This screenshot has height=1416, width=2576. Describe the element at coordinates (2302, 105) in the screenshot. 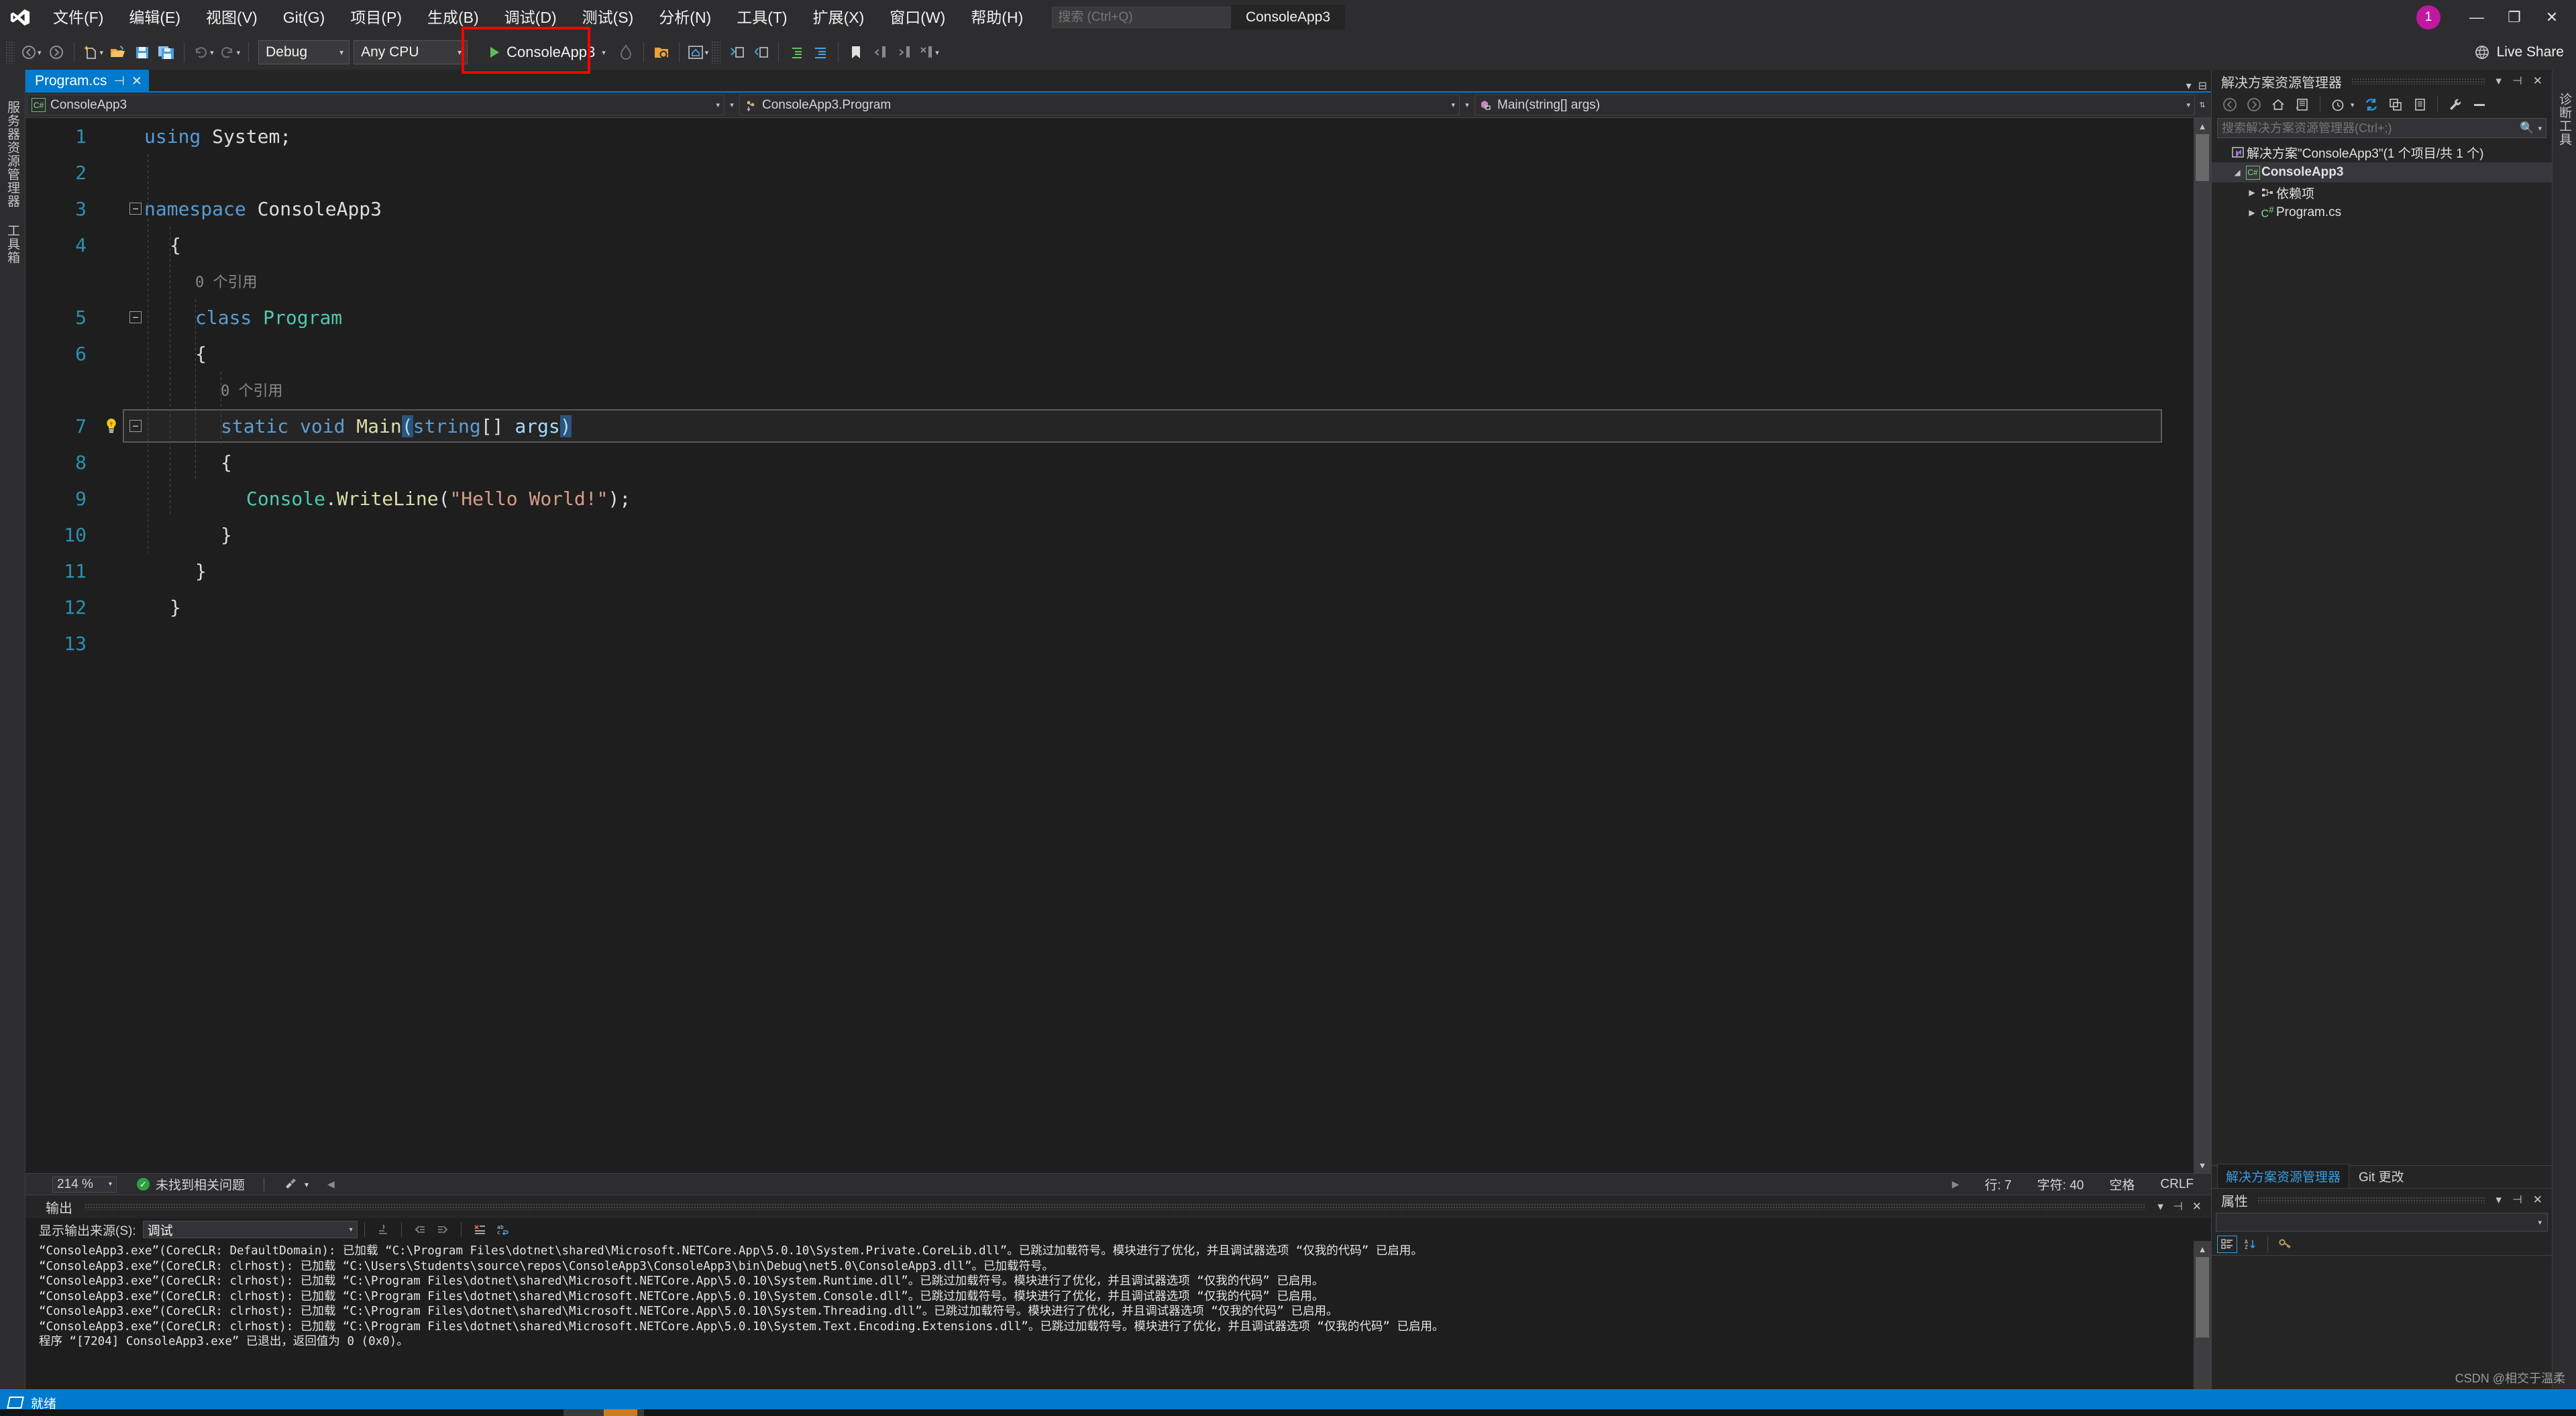

I see `pending-changes-filter-icon` at that location.